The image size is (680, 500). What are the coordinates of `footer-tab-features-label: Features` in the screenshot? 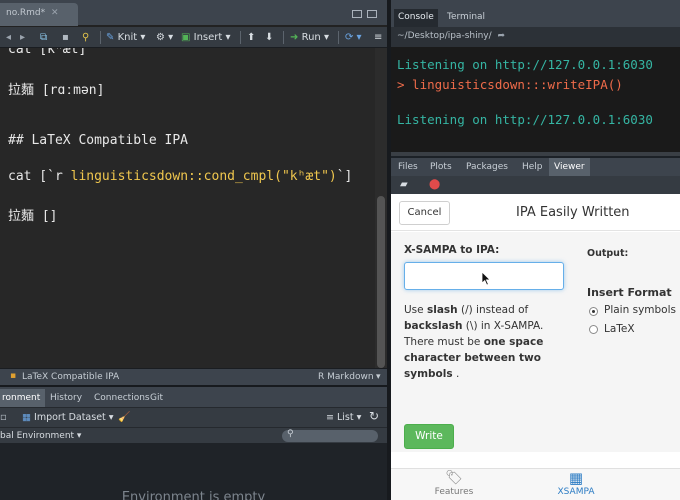 It's located at (454, 492).